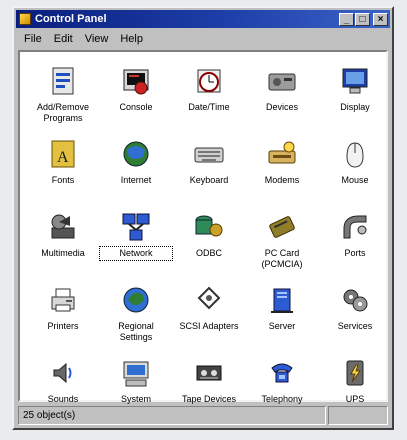  I want to click on item-label: UPS, so click(355, 399).